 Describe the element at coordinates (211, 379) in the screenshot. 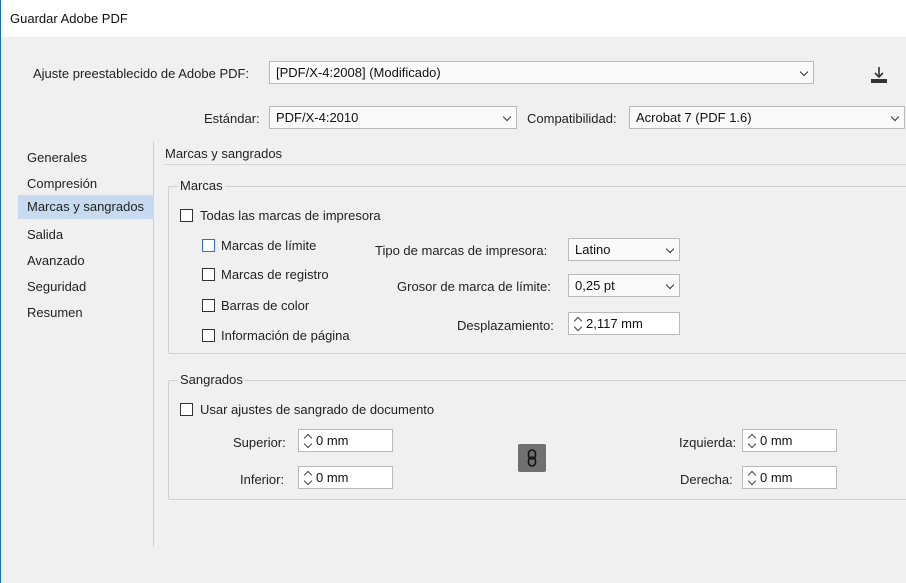

I see `bleeds-group-title: Sangrados` at that location.